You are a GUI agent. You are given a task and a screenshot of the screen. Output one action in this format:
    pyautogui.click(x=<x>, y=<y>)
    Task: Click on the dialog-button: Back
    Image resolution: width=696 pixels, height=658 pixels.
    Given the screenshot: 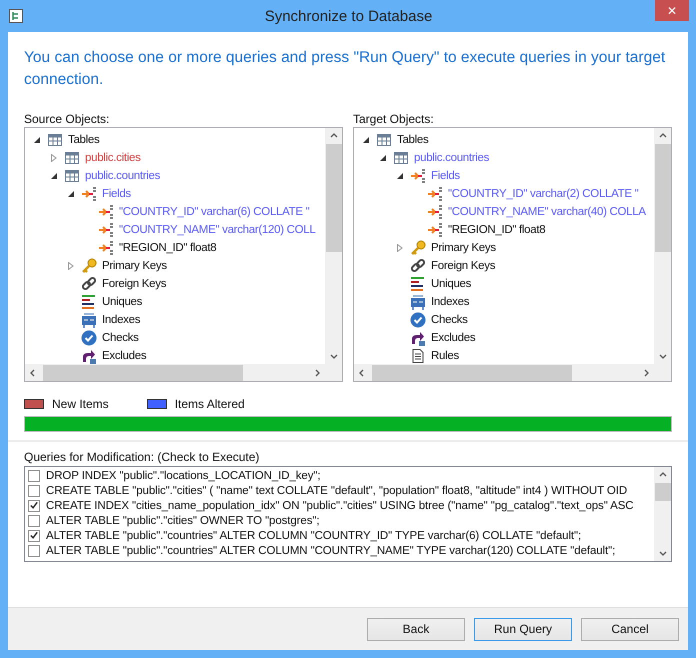 What is the action you would take?
    pyautogui.click(x=416, y=629)
    